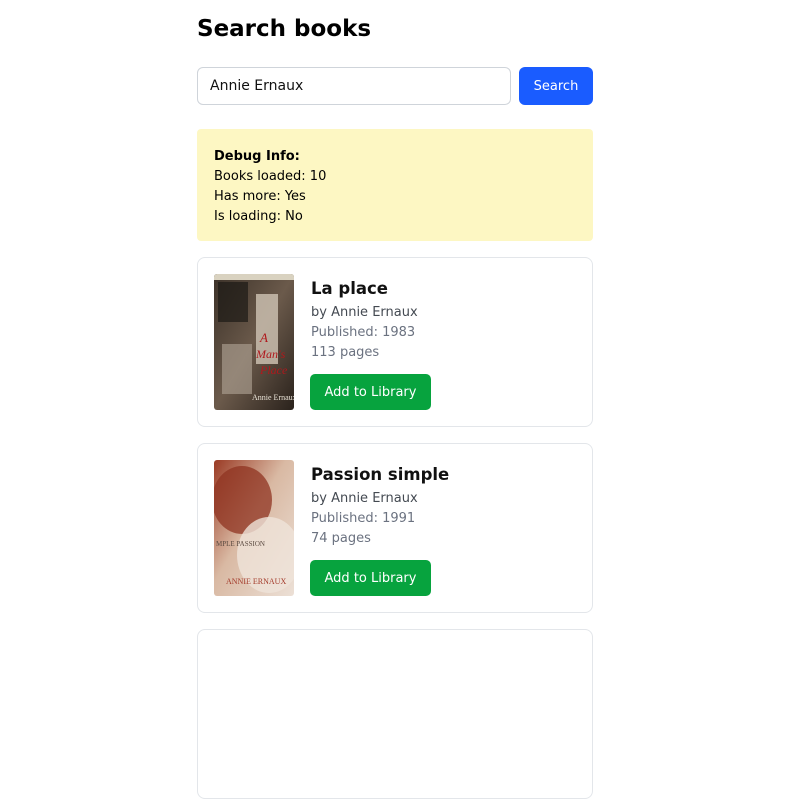 The image size is (801, 799). What do you see at coordinates (273, 370) in the screenshot?
I see `svg-text: Place` at bounding box center [273, 370].